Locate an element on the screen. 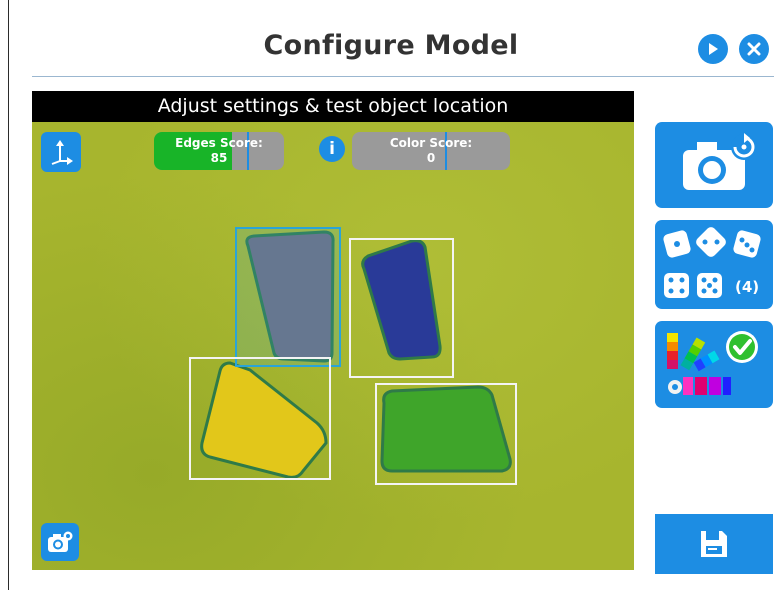 This screenshot has height=590, width=782. object-bounding-box-gray is located at coordinates (288, 297).